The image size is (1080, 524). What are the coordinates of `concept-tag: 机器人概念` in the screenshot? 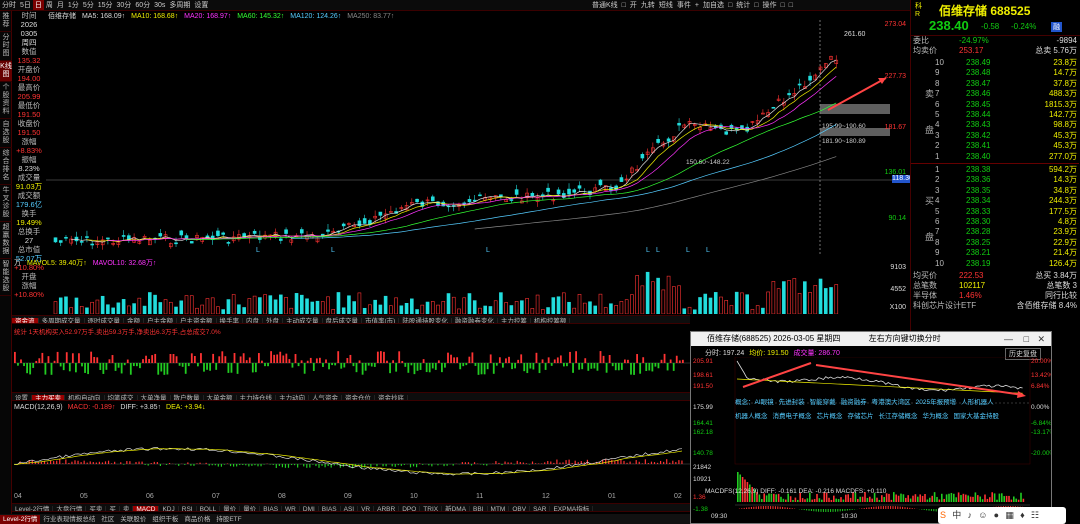 It's located at (751, 416).